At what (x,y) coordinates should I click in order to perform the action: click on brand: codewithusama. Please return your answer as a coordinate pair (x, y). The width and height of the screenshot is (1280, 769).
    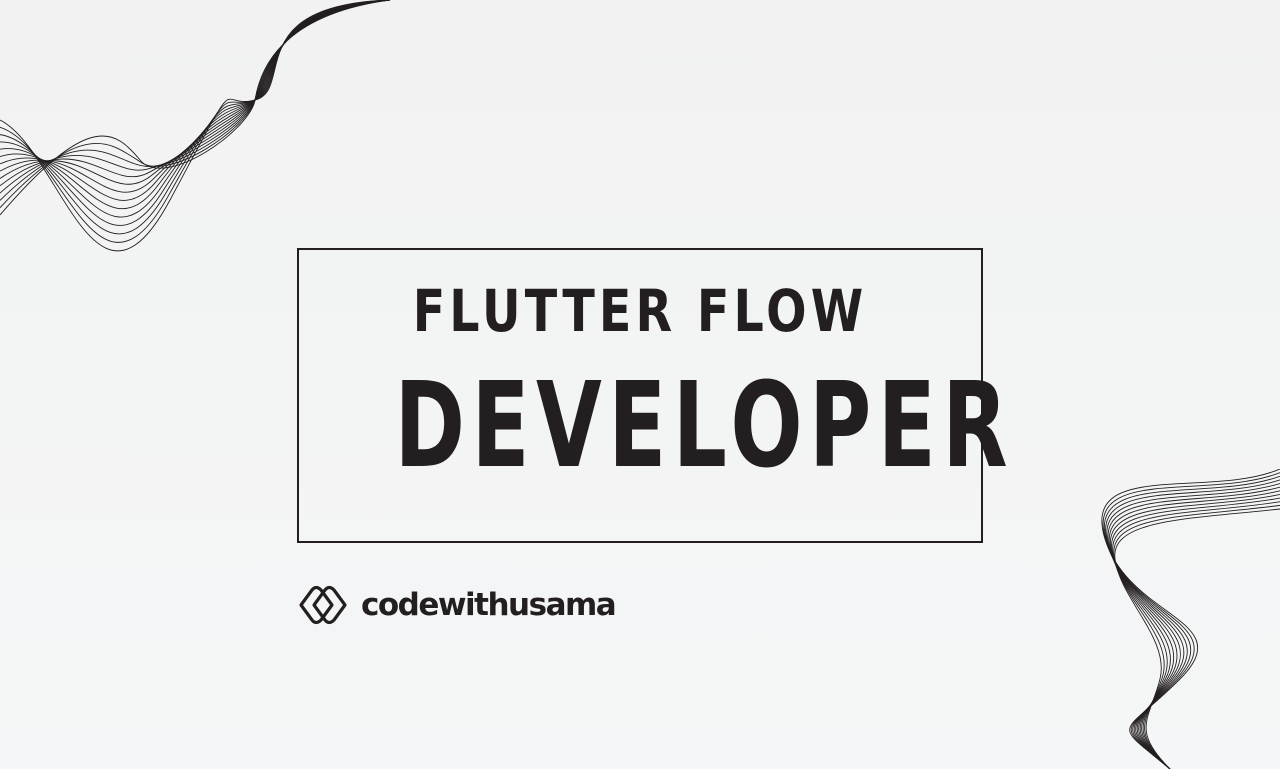
    Looking at the image, I should click on (457, 605).